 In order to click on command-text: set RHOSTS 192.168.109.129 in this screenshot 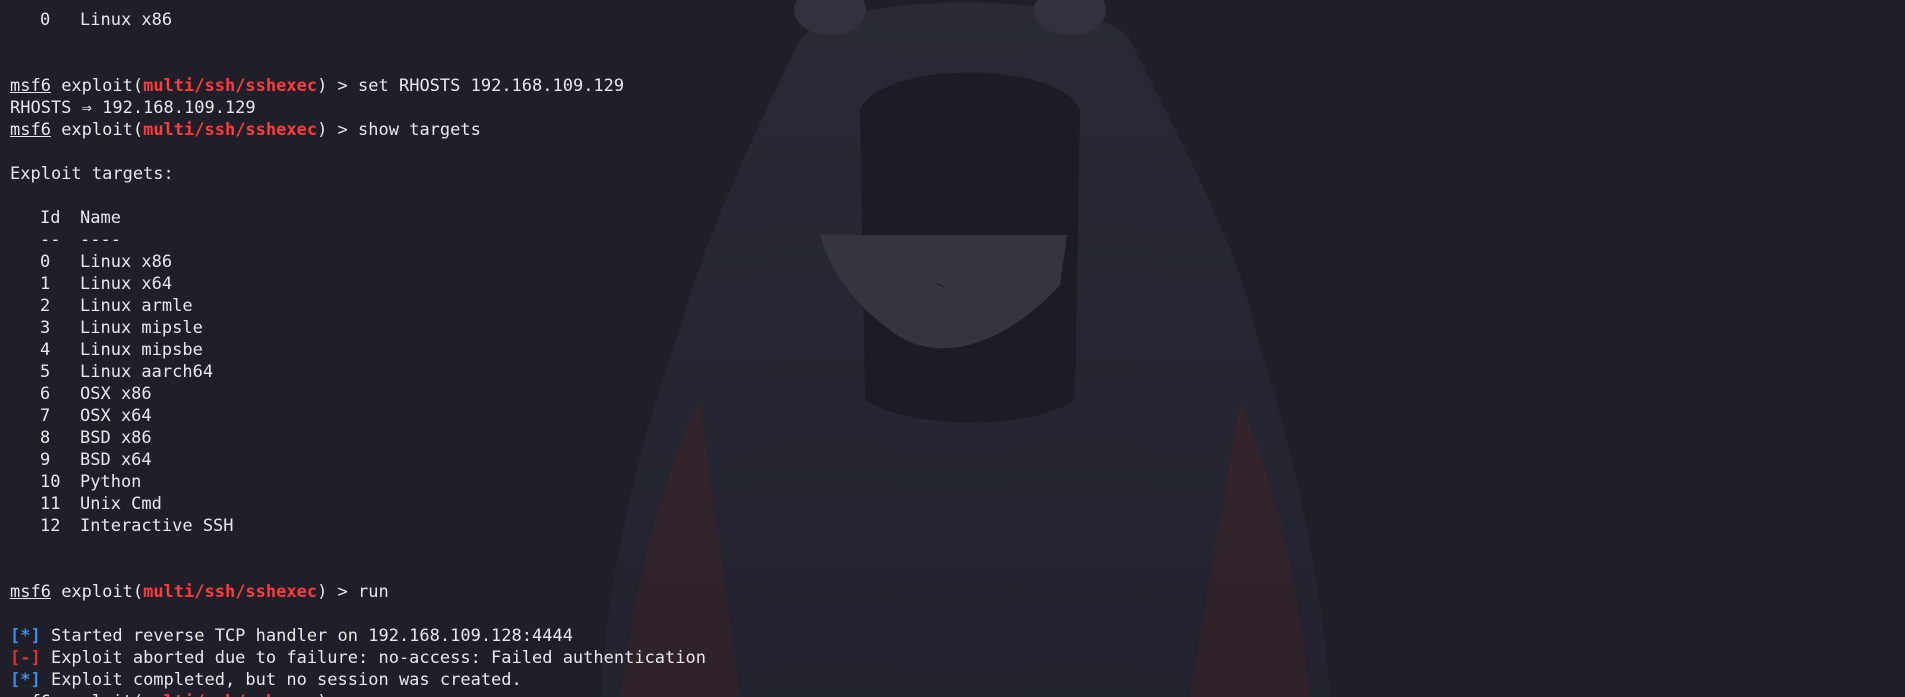, I will do `click(491, 86)`.